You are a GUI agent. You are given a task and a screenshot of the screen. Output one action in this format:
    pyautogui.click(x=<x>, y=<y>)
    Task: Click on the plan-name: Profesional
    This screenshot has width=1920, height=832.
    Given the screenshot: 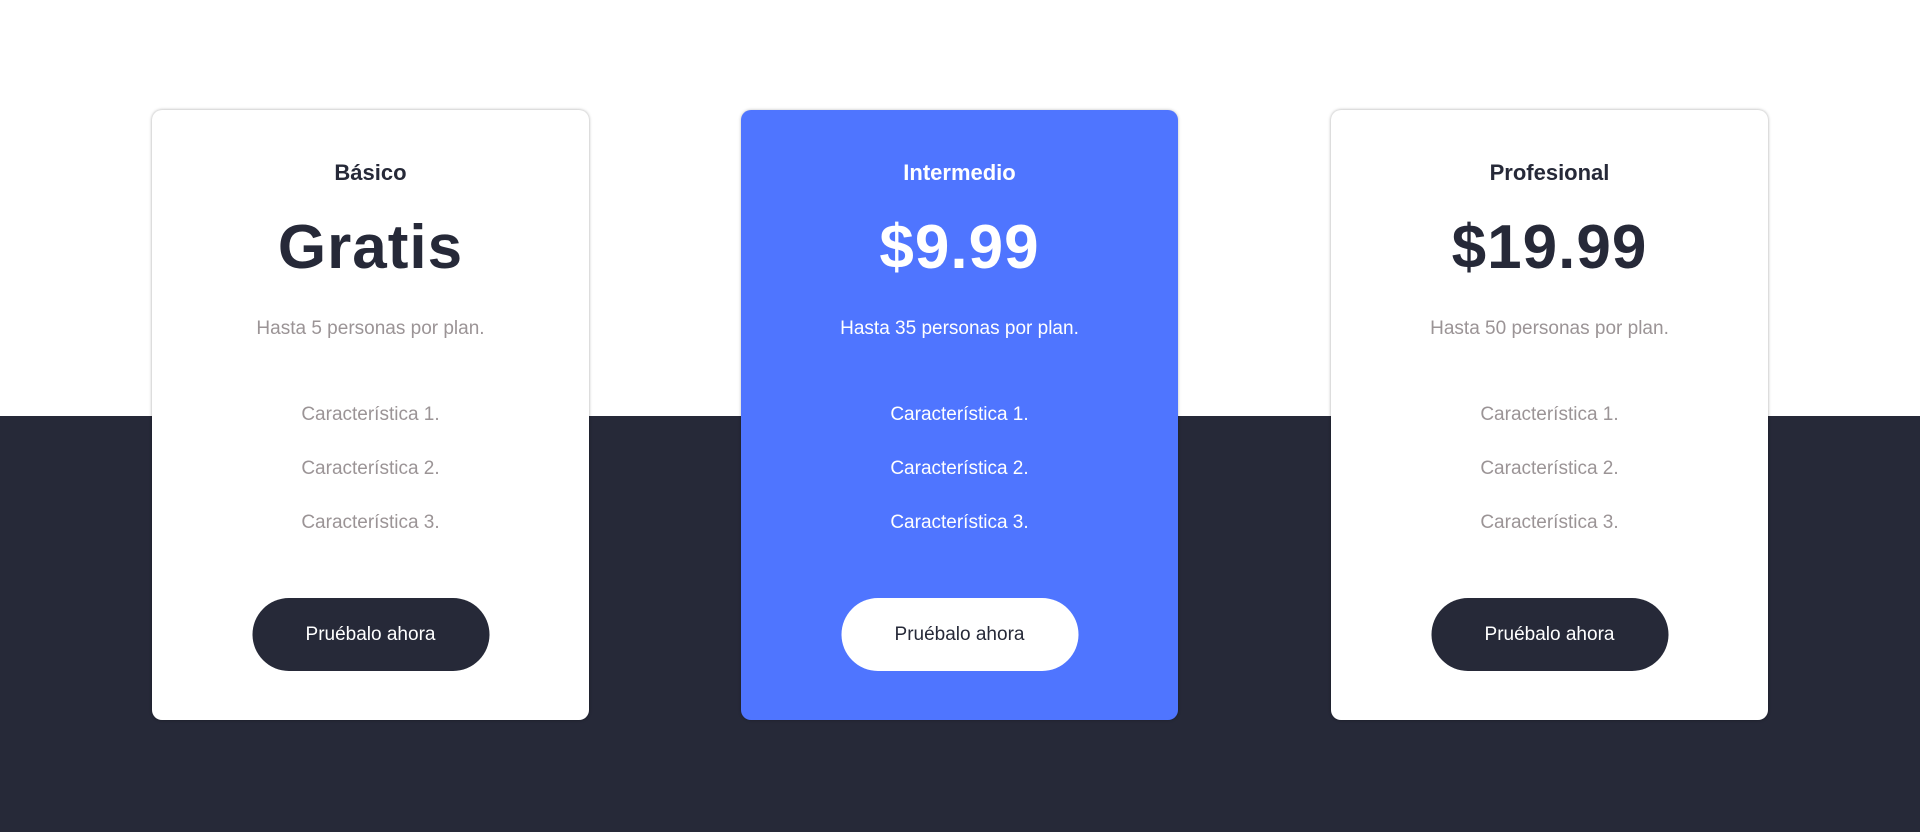 What is the action you would take?
    pyautogui.click(x=1549, y=172)
    